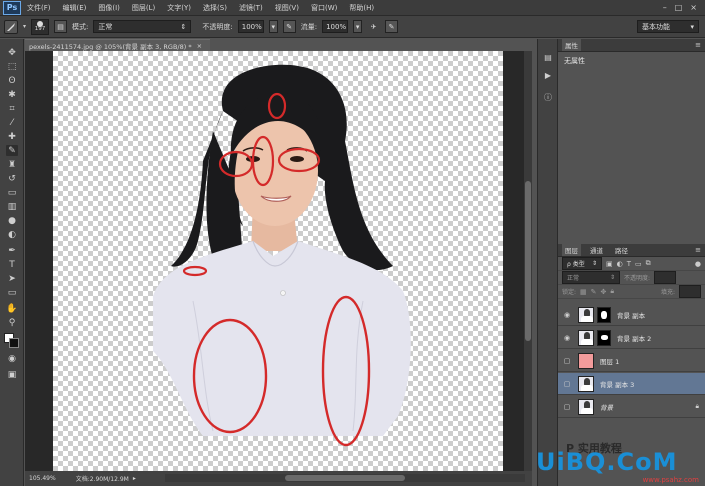  Describe the element at coordinates (594, 292) in the screenshot. I see `lock-pixels-icon: ✎` at that location.